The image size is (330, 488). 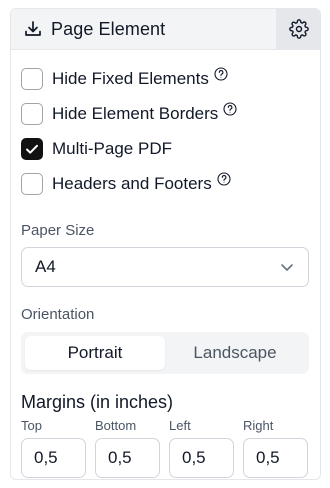 What do you see at coordinates (32, 78) in the screenshot?
I see `checkbox-hide-fixed-elements` at bounding box center [32, 78].